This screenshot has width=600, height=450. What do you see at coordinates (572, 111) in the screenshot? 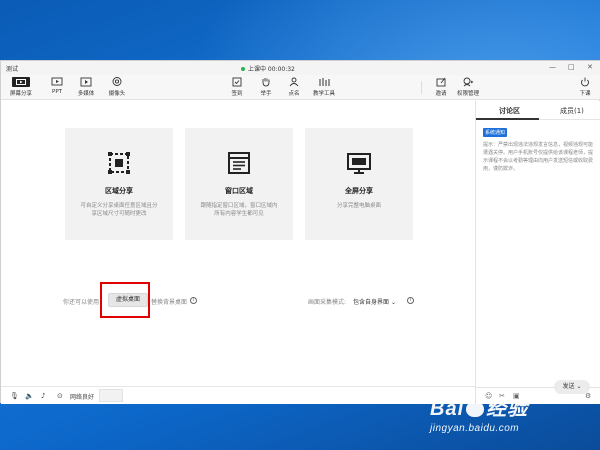
I see `tab-members: 成员(1)` at bounding box center [572, 111].